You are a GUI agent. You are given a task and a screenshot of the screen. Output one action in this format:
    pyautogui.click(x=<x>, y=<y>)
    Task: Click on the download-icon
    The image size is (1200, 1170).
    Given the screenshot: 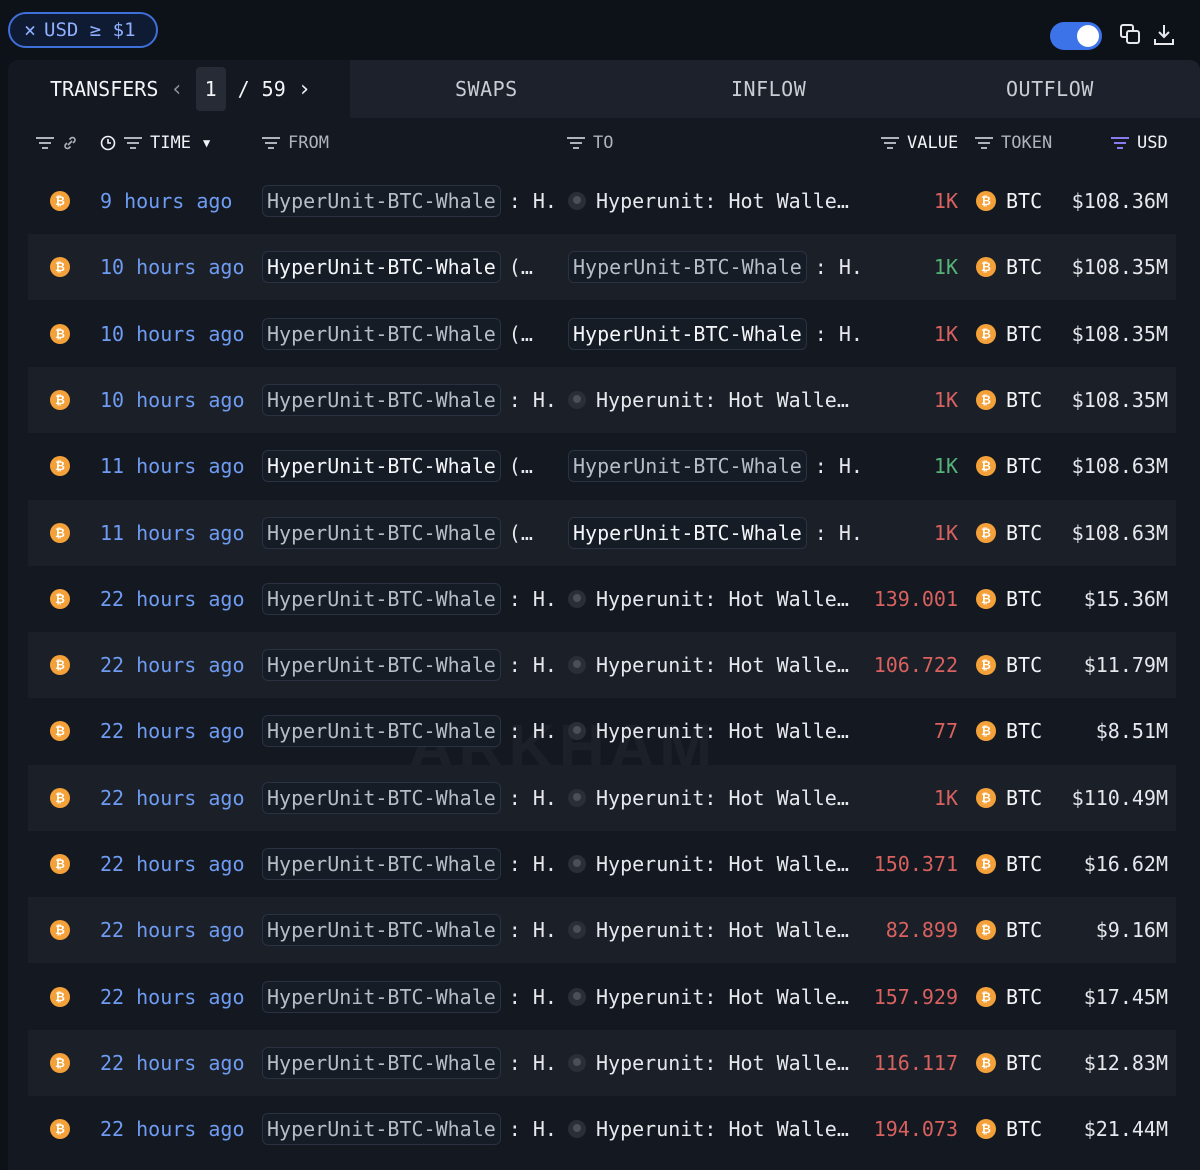 What is the action you would take?
    pyautogui.click(x=1164, y=35)
    